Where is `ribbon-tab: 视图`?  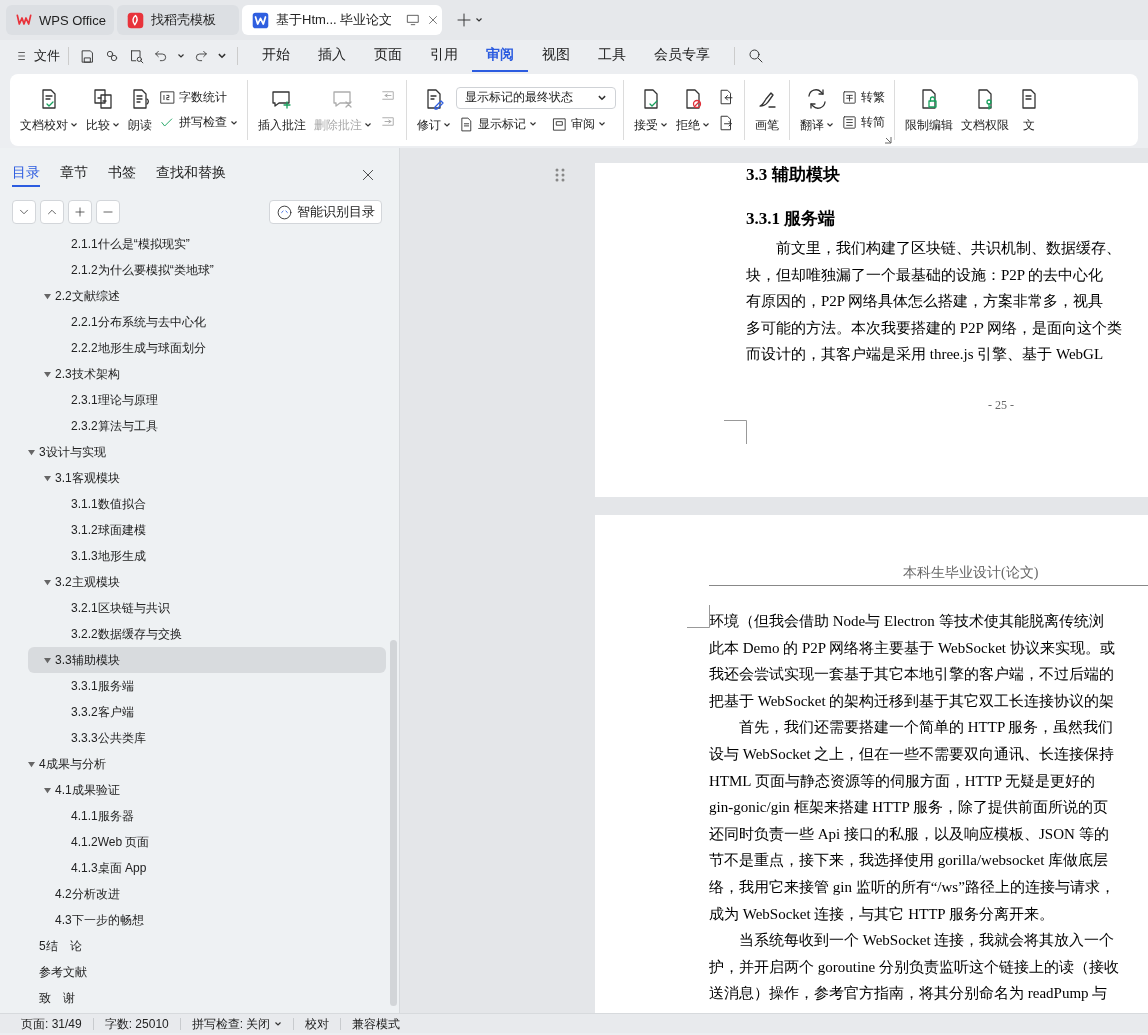 ribbon-tab: 视图 is located at coordinates (556, 56).